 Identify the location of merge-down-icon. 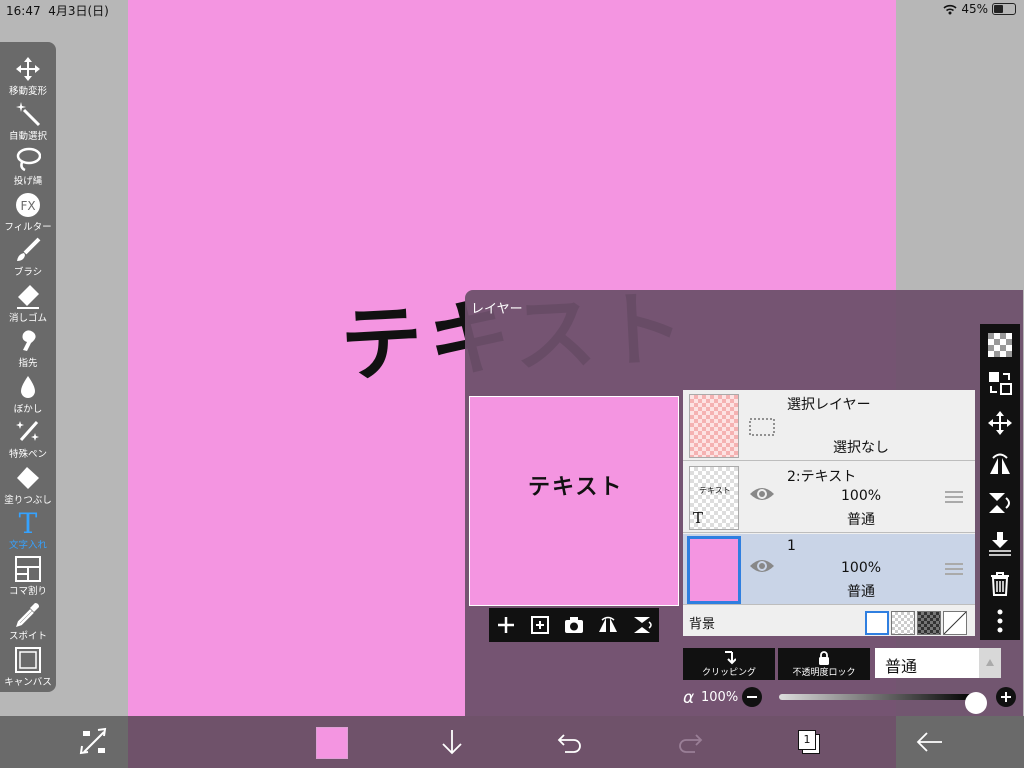
(1000, 543).